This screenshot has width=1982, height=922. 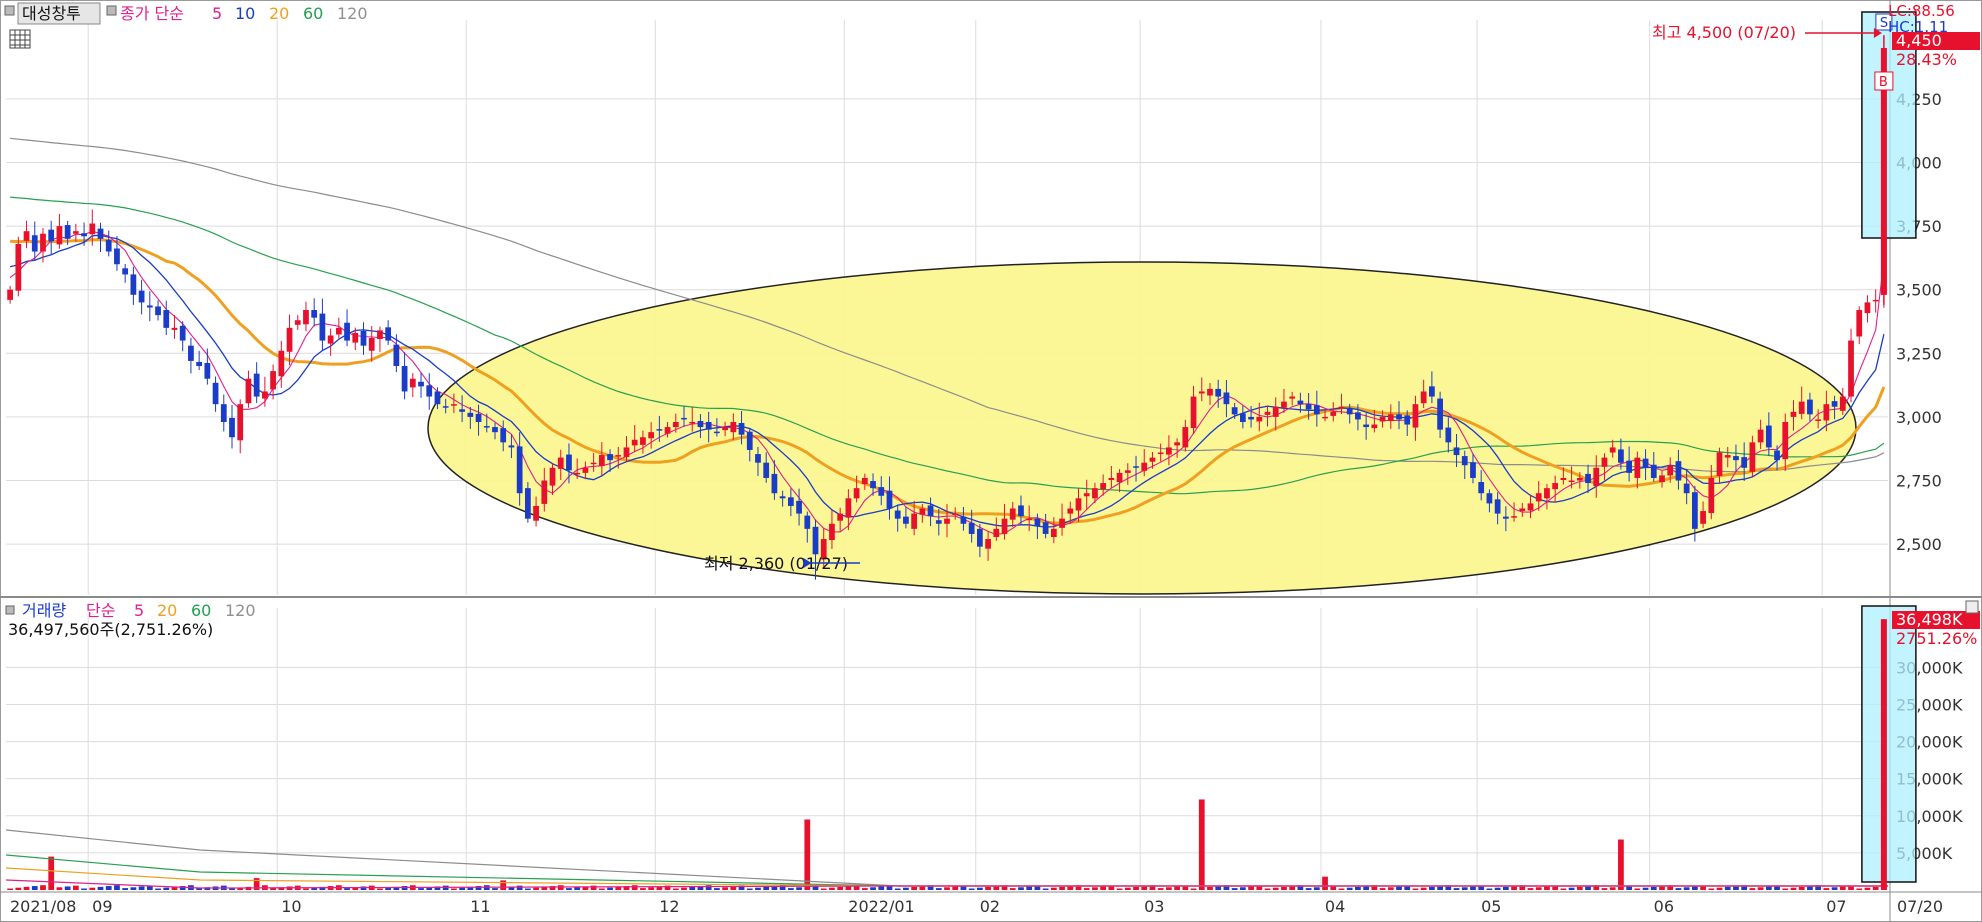 I want to click on price-tick-label: 2,500, so click(x=1919, y=544).